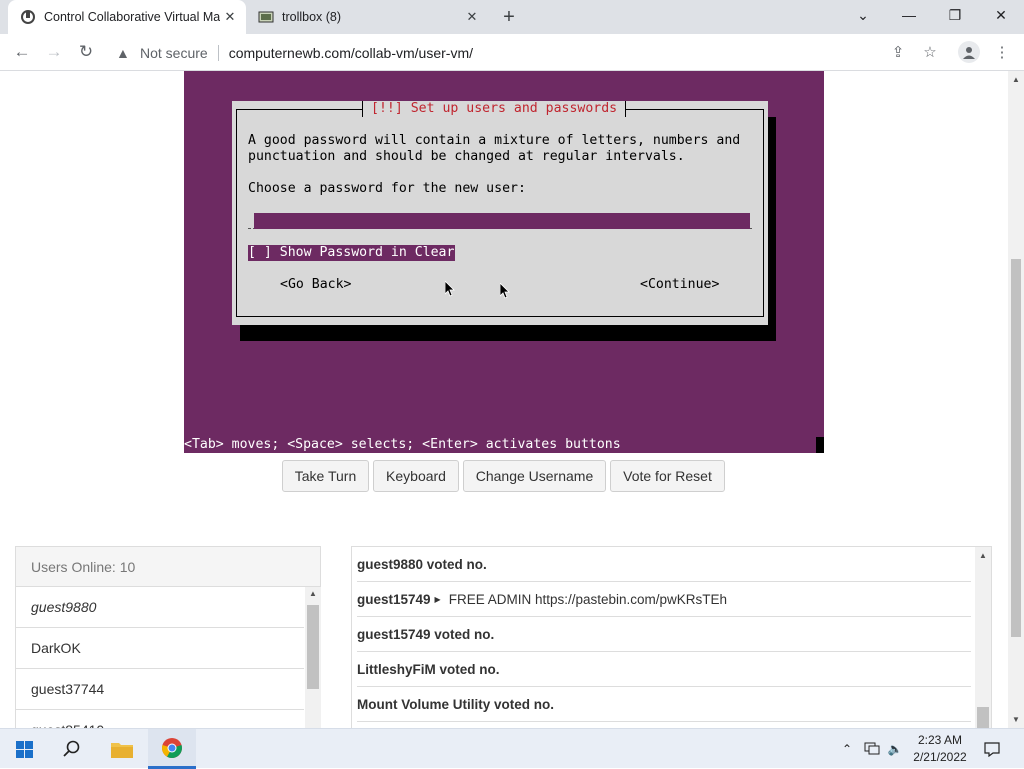 The width and height of the screenshot is (1024, 769). What do you see at coordinates (315, 285) in the screenshot?
I see `go-back-button: <Go Back>` at bounding box center [315, 285].